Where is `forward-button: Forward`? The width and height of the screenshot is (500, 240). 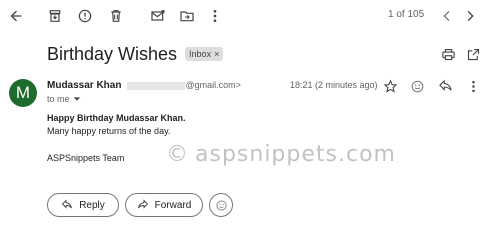 forward-button: Forward is located at coordinates (164, 205).